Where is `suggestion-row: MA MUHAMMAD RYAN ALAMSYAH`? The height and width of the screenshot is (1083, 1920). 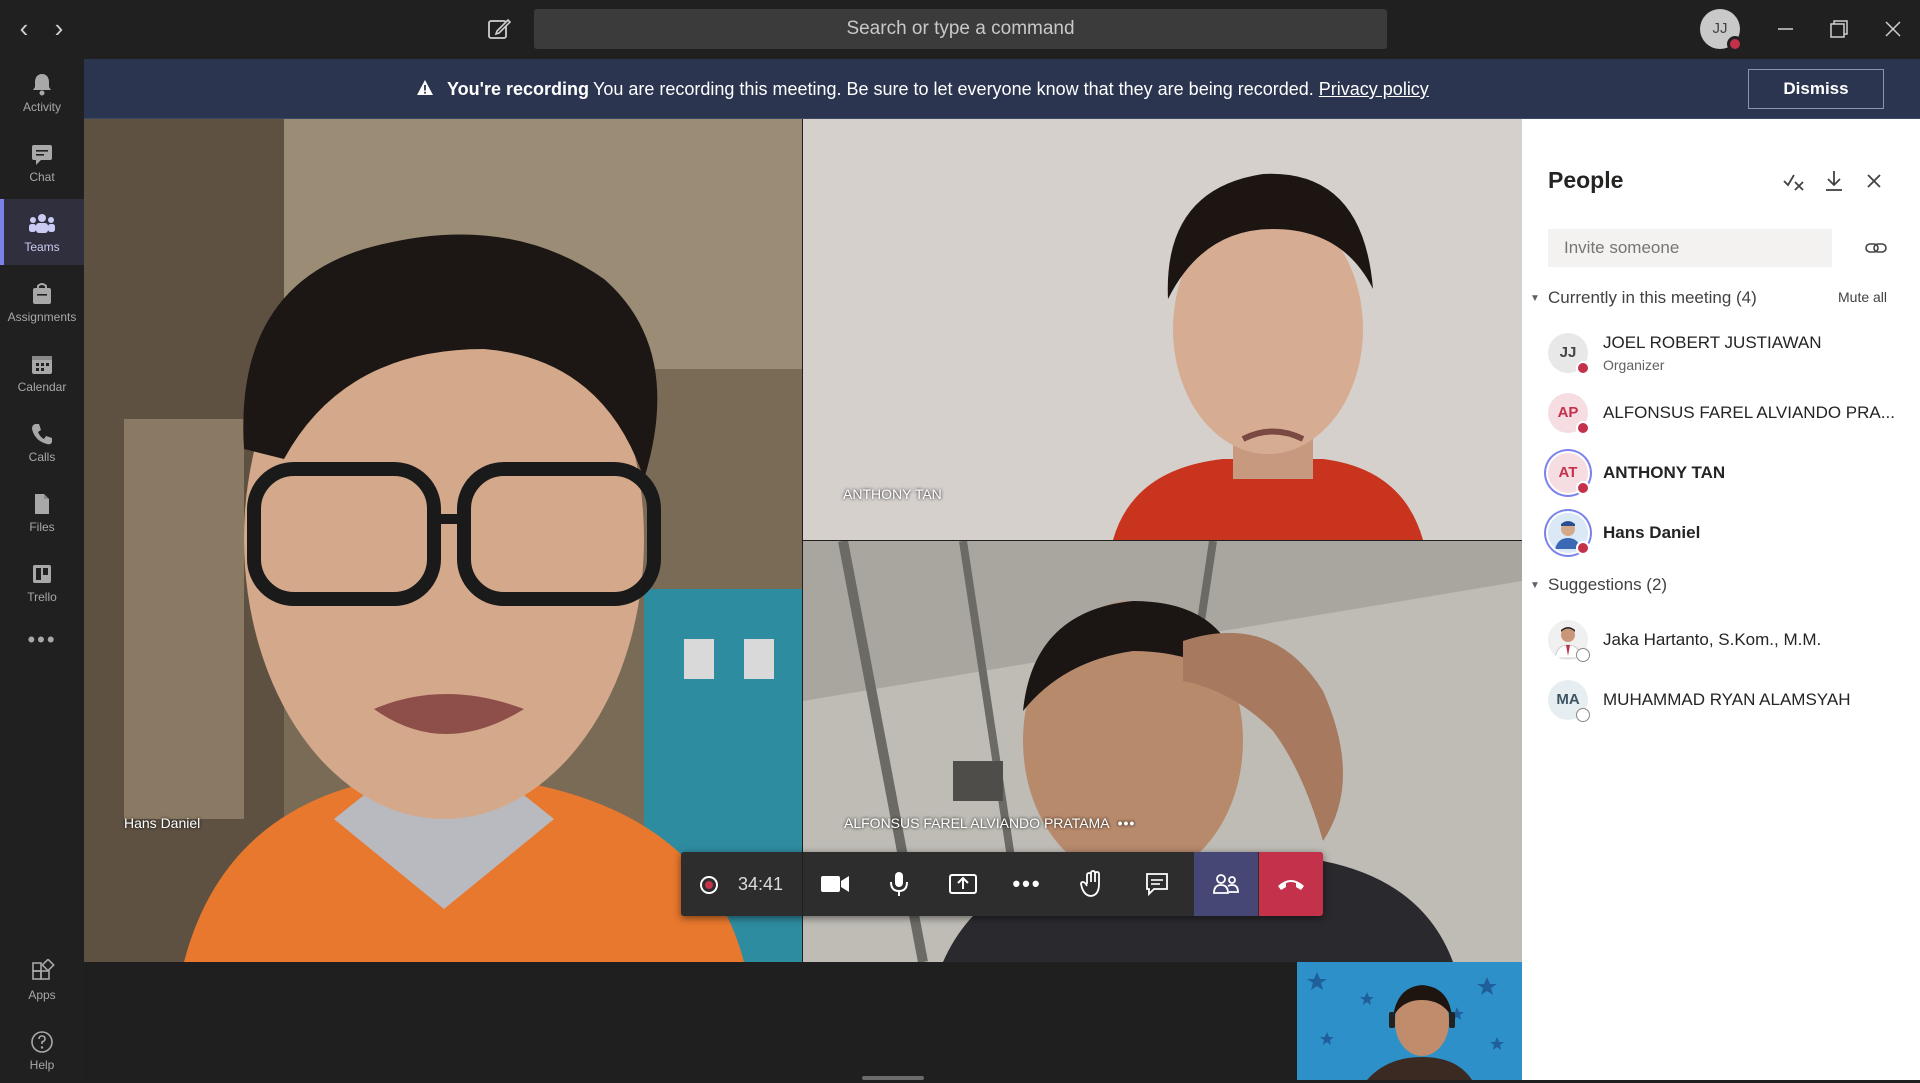
suggestion-row: MA MUHAMMAD RYAN ALAMSYAH is located at coordinates (1721, 700).